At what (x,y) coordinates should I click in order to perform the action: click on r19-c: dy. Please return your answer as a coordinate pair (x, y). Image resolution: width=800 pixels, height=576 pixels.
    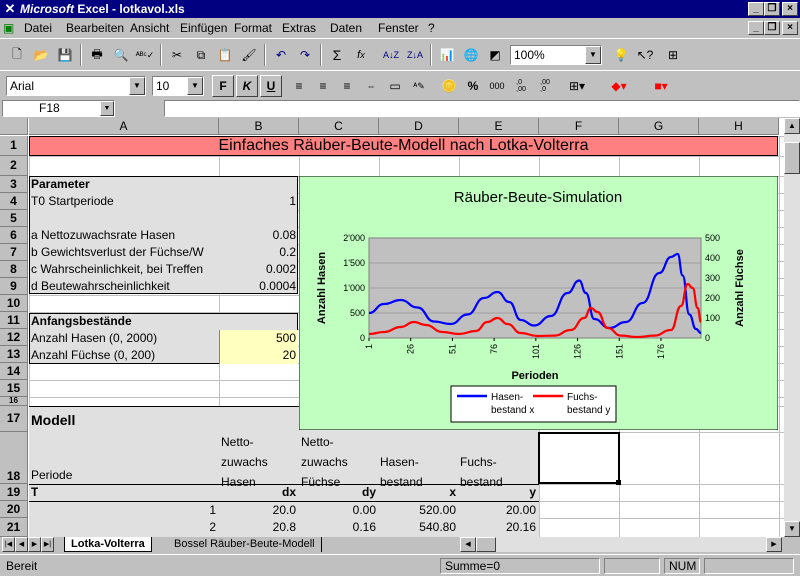
    Looking at the image, I should click on (338, 492).